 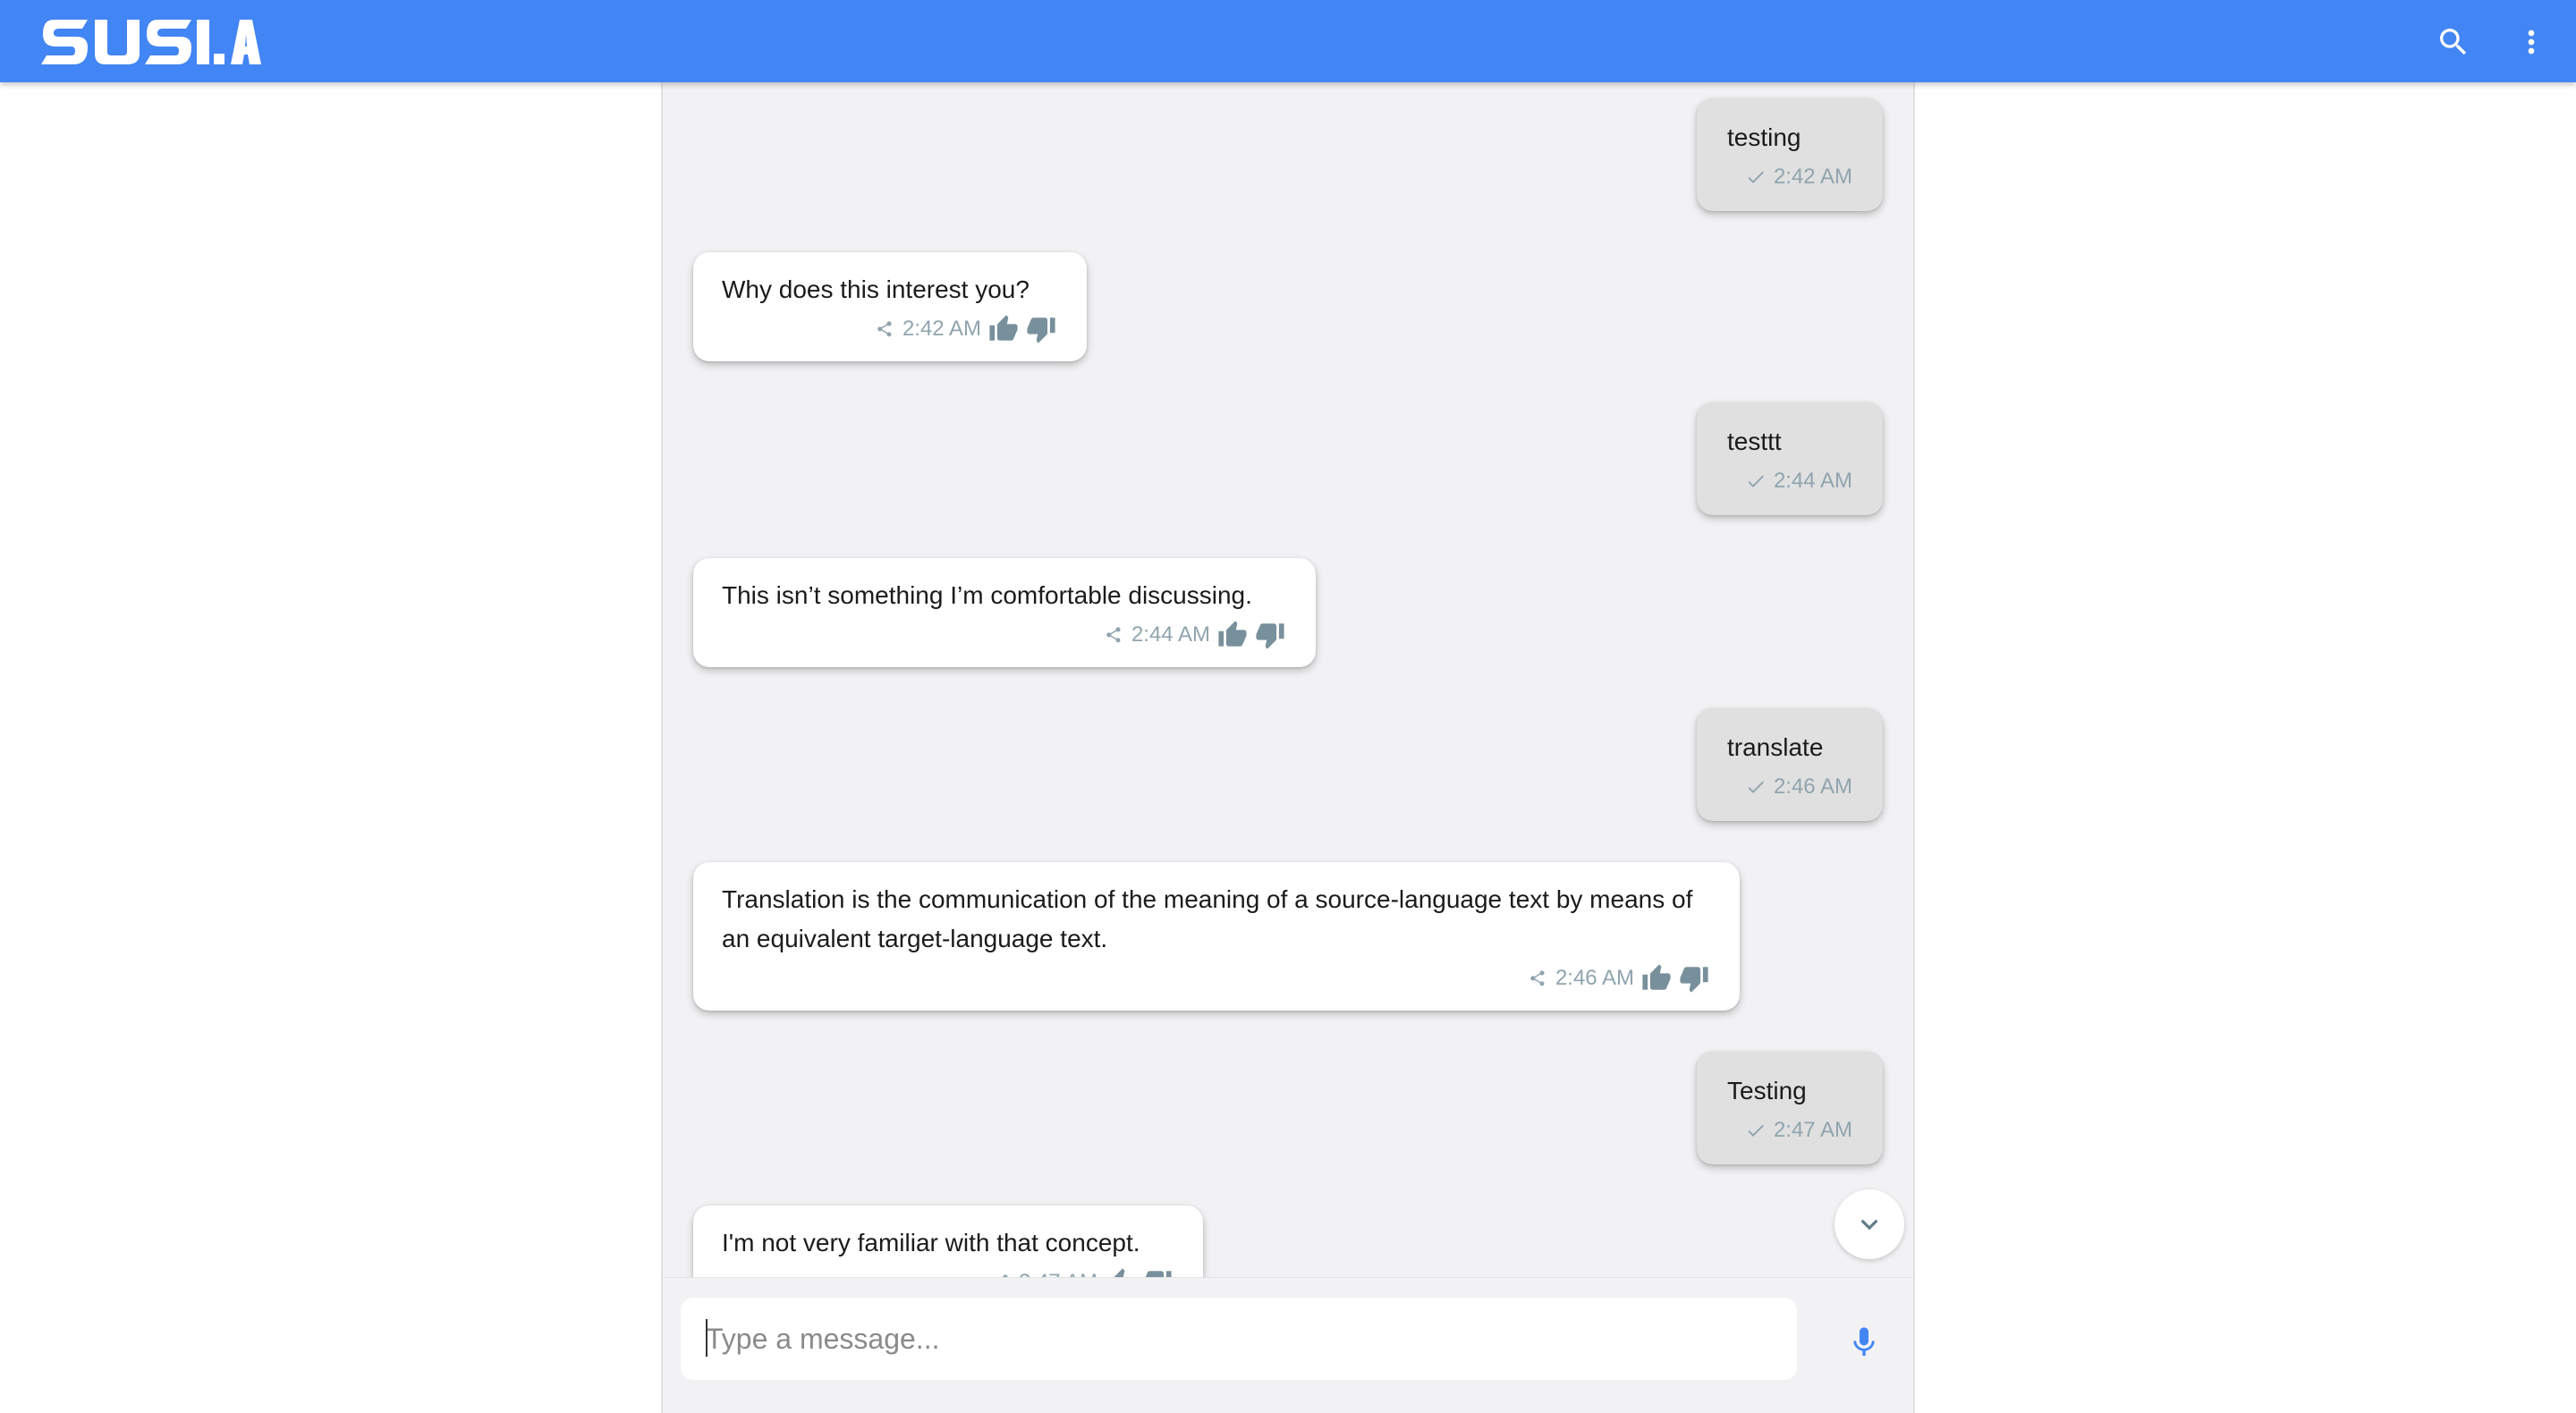 I want to click on more-vert-icon, so click(x=2531, y=42).